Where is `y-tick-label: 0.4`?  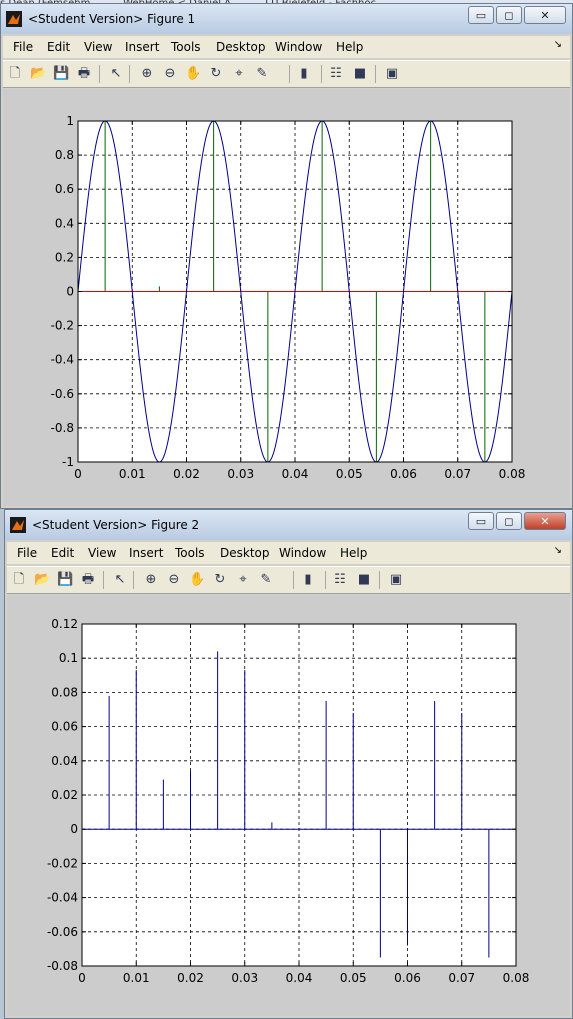
y-tick-label: 0.4 is located at coordinates (64, 223).